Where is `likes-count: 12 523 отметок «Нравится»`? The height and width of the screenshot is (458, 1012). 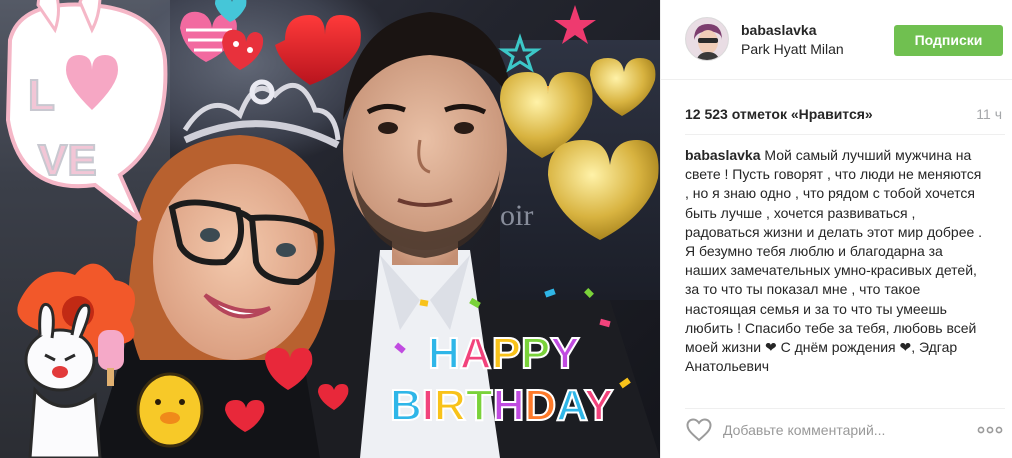
likes-count: 12 523 отметок «Нравится» is located at coordinates (779, 114).